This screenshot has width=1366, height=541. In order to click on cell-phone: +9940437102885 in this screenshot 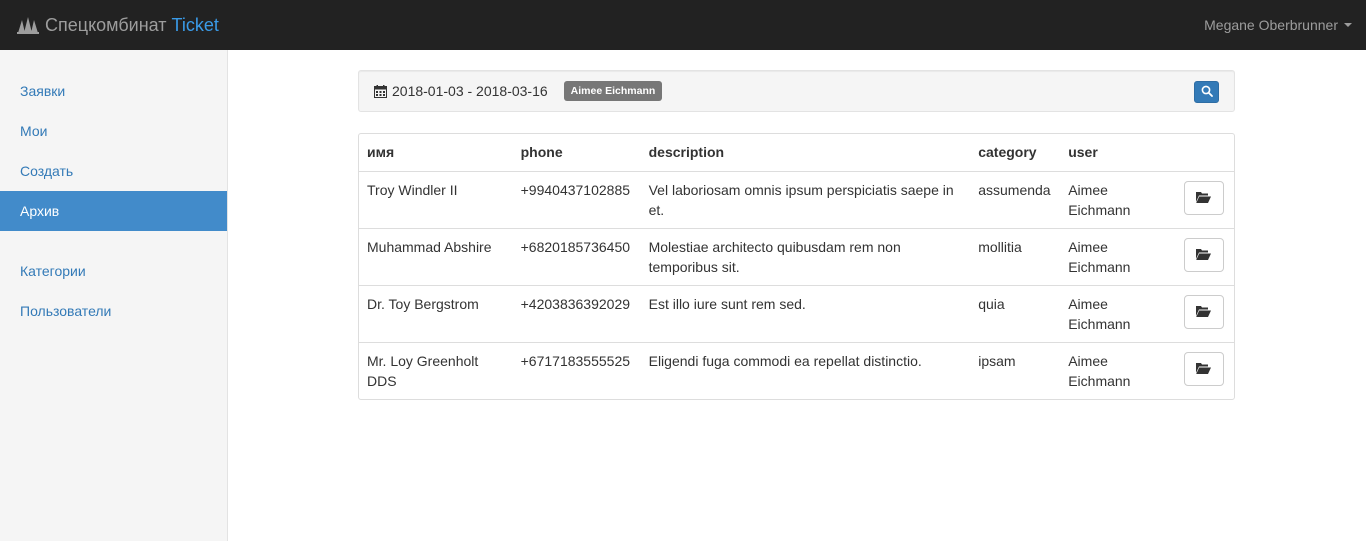, I will do `click(575, 189)`.